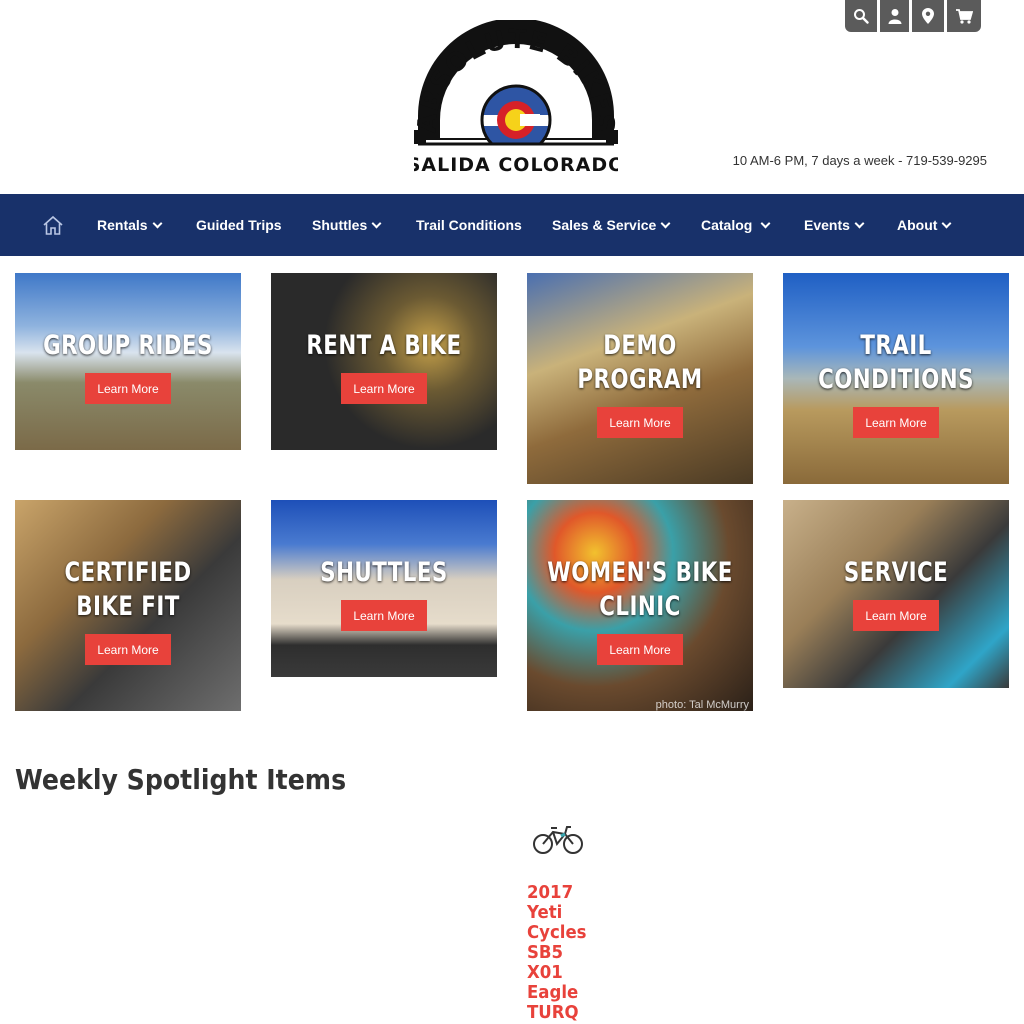 The image size is (1024, 1024). I want to click on utility-bar, so click(913, 16).